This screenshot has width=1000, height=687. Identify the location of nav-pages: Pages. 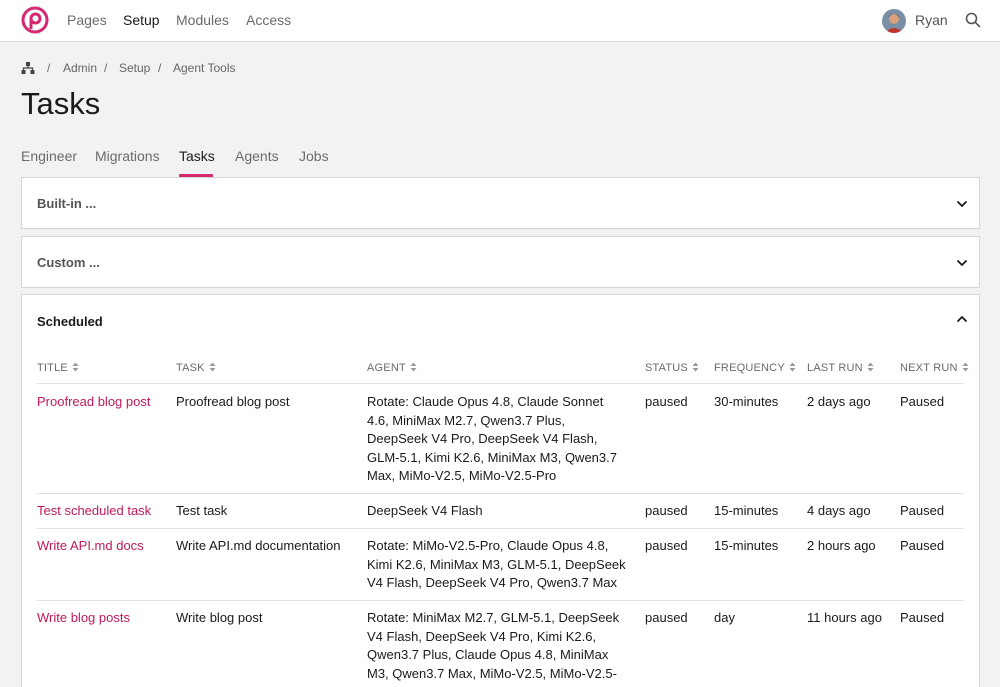
(87, 20).